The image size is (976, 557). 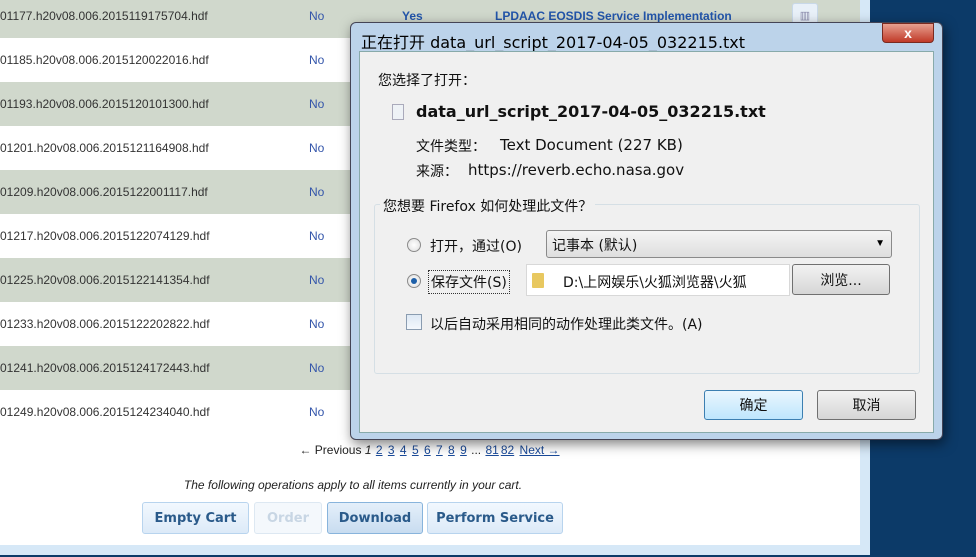 I want to click on file-name-cell: 01201.h20v08.006.2015121164908.hdf, so click(x=104, y=148).